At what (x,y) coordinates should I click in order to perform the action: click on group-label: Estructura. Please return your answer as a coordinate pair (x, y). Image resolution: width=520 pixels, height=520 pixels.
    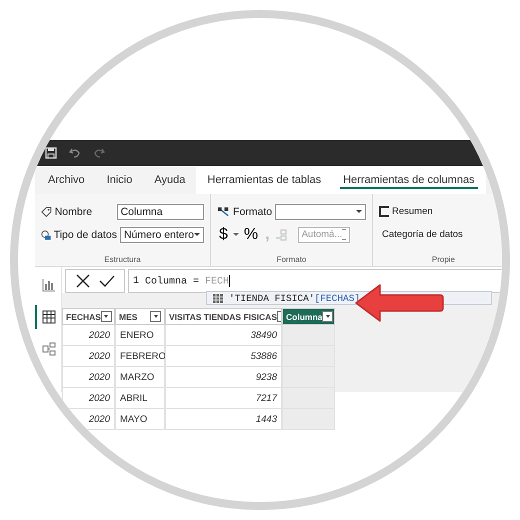
    Looking at the image, I should click on (122, 259).